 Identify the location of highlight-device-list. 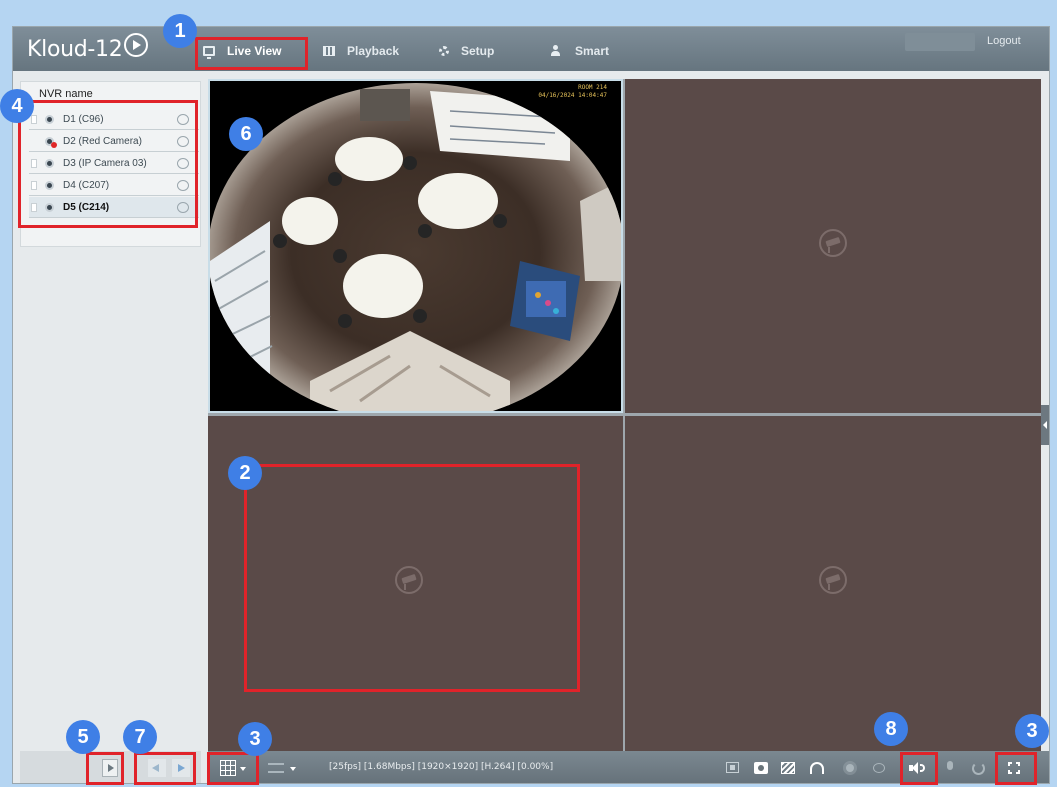
(108, 164).